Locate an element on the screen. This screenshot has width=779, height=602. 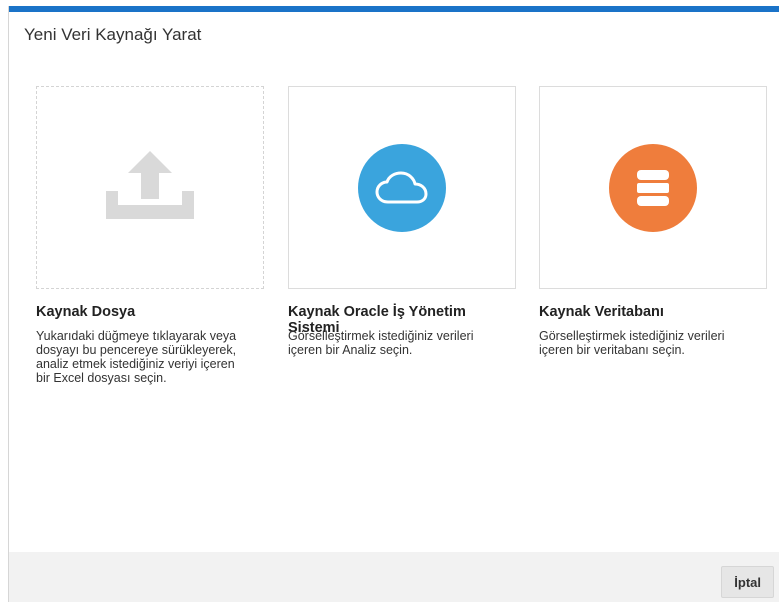
dialog-title: Yeni Veri Kaynağı Yarat is located at coordinates (113, 34).